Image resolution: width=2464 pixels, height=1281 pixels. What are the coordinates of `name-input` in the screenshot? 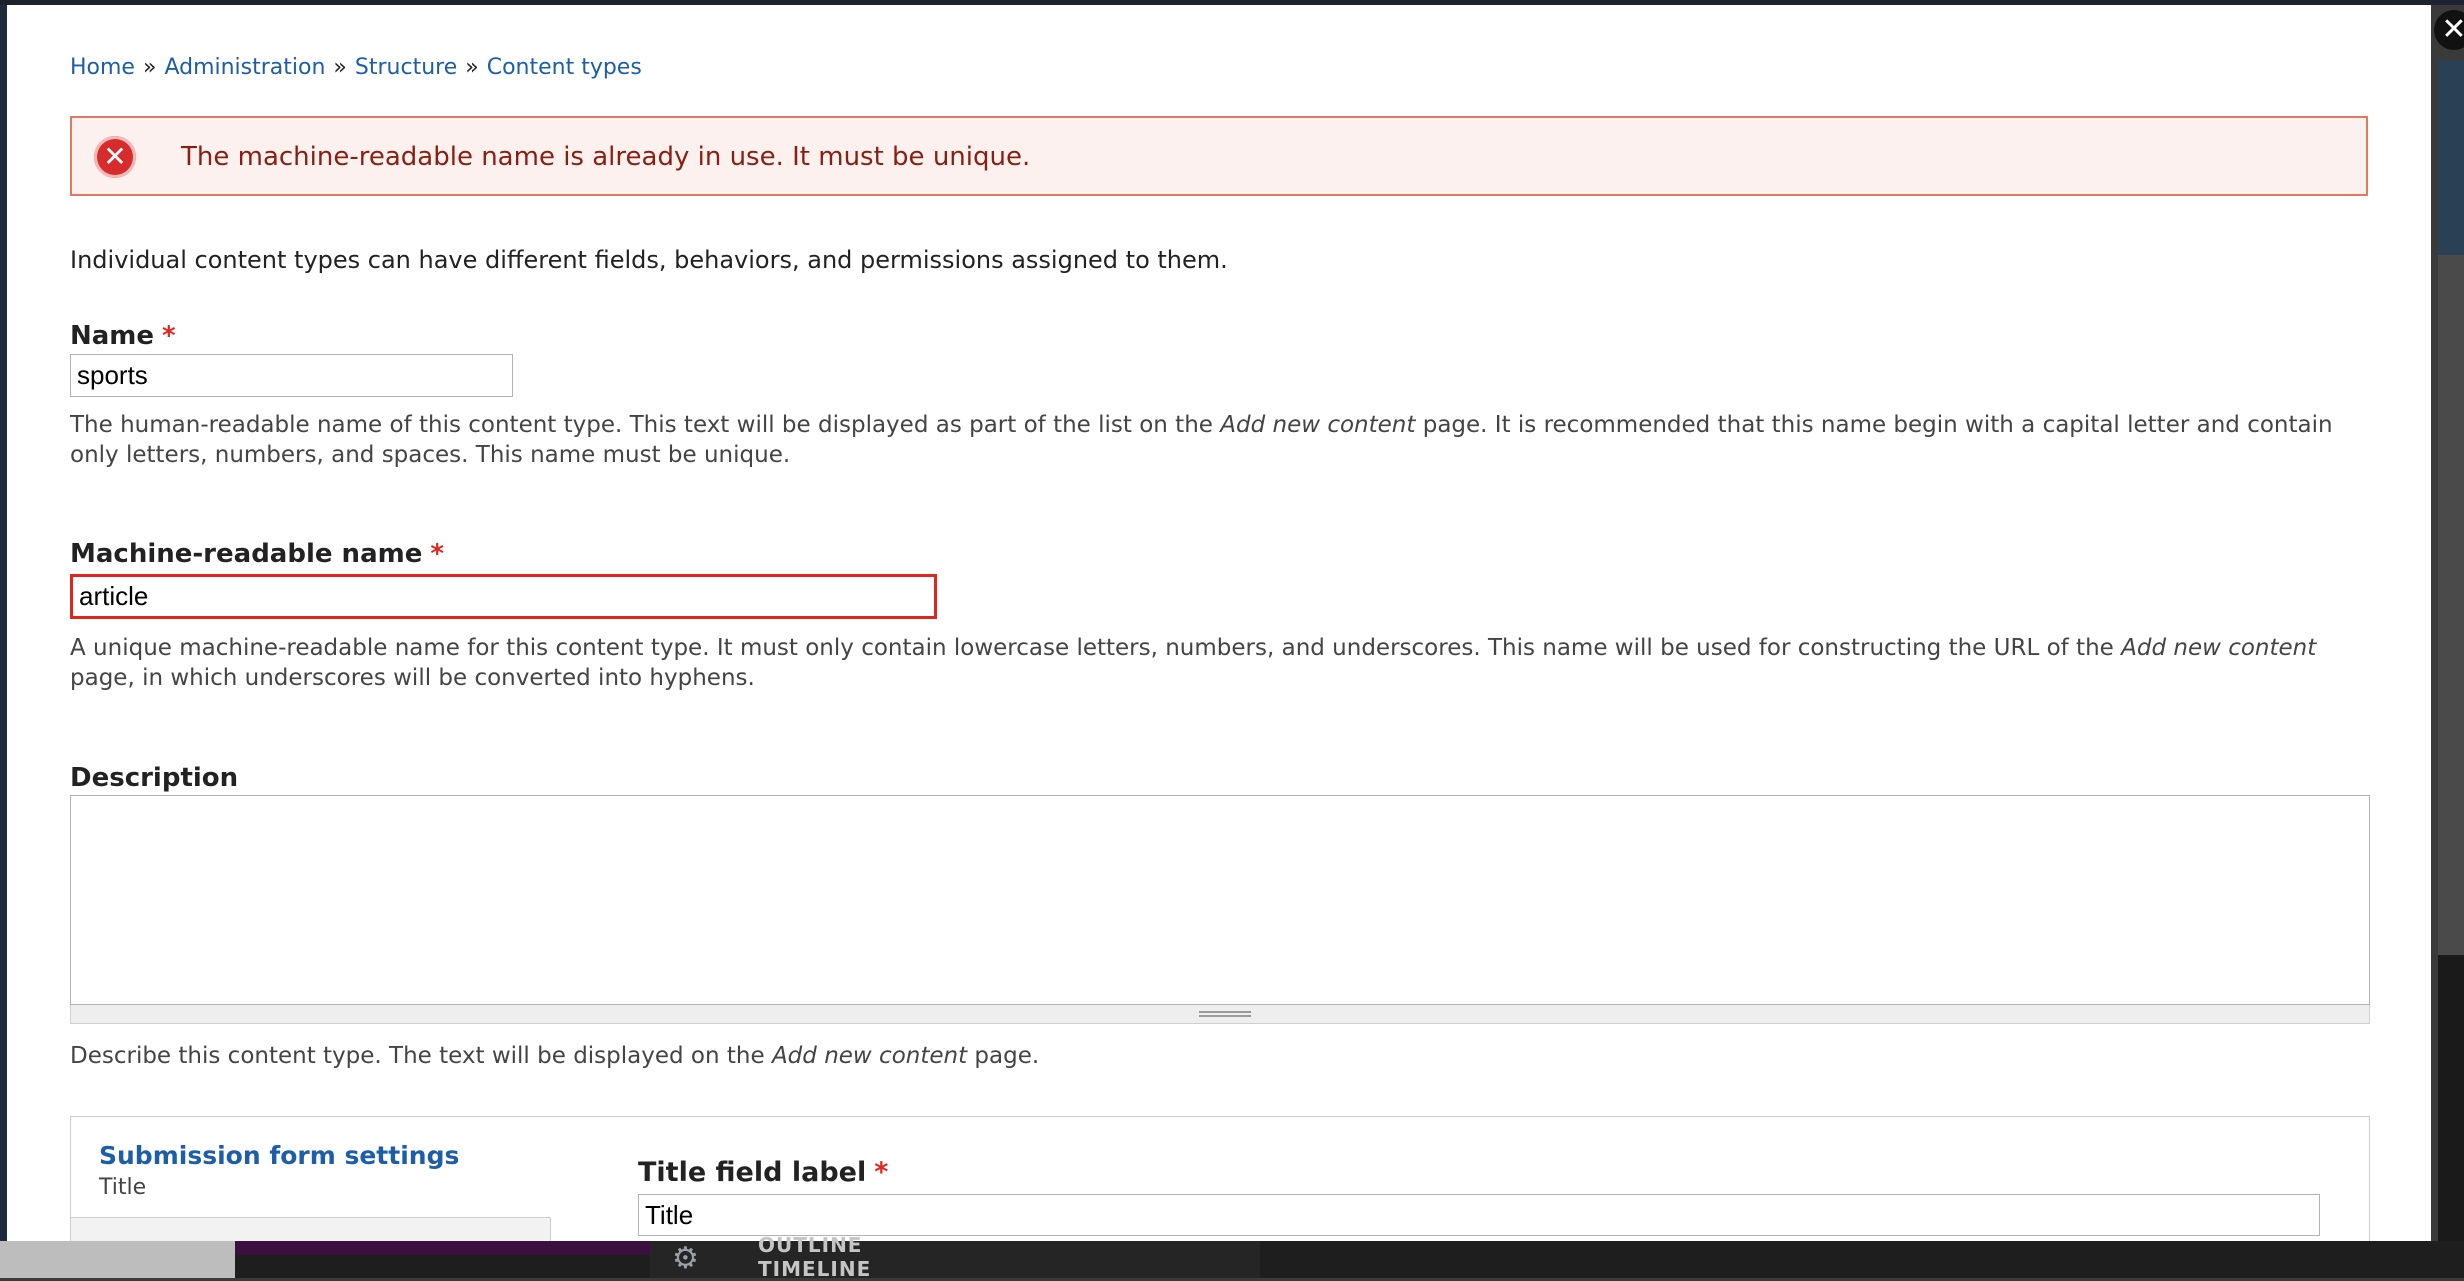 It's located at (291, 375).